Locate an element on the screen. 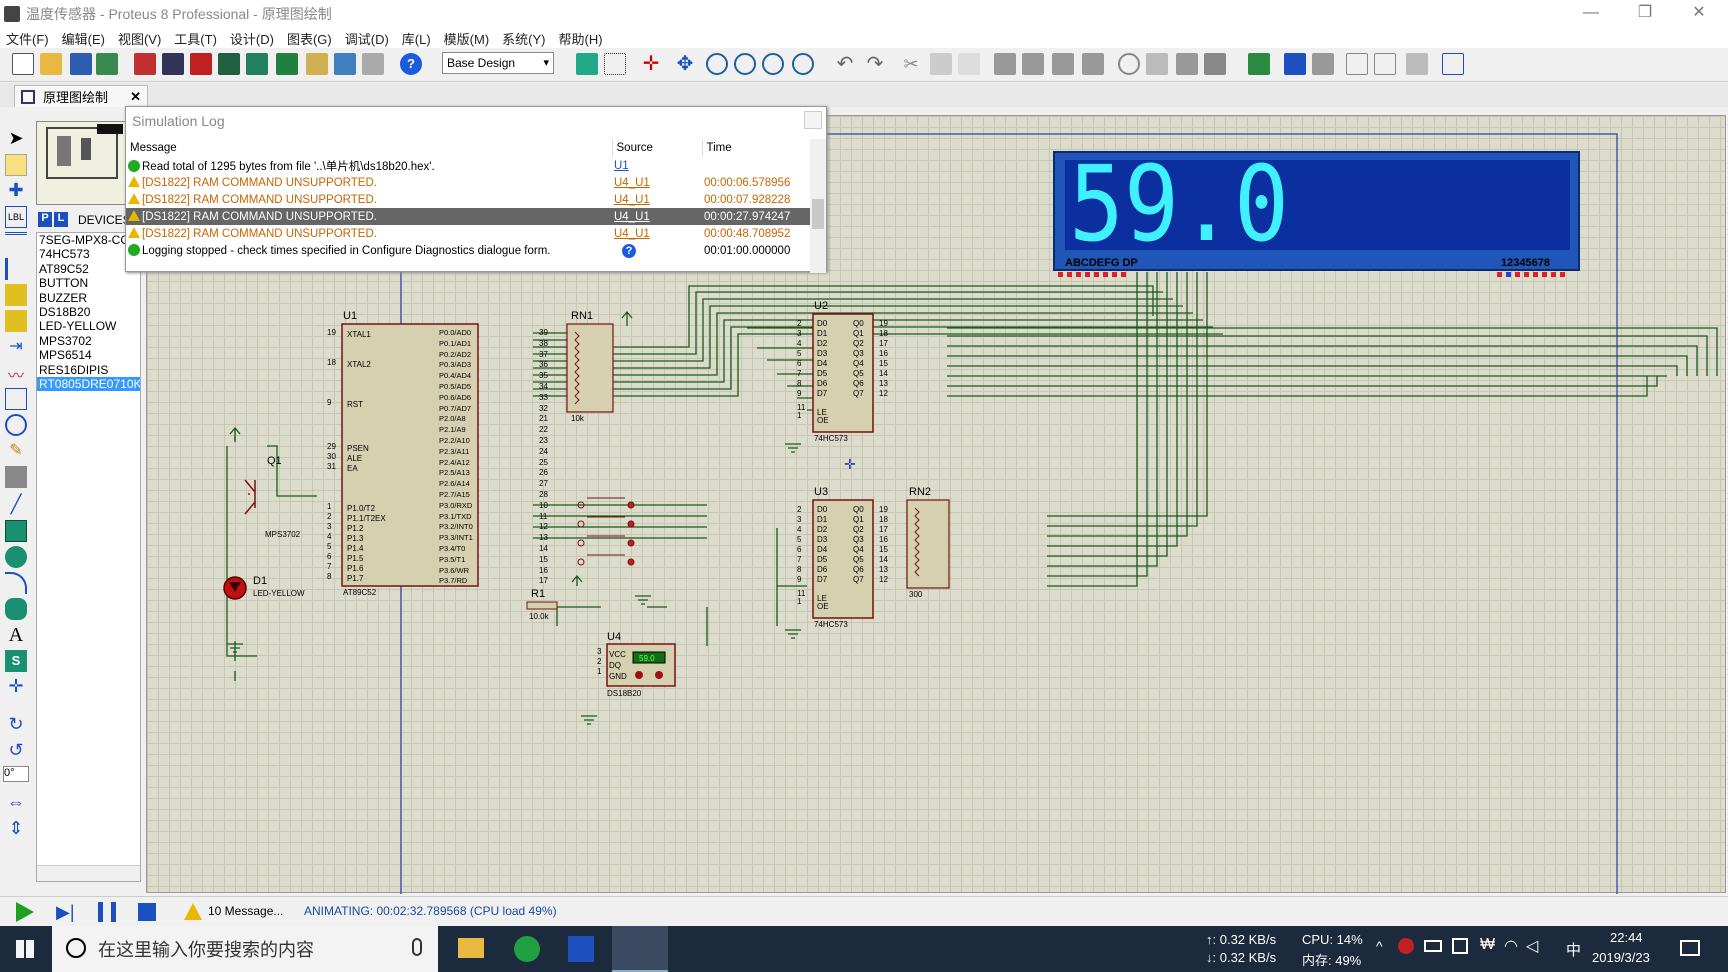 This screenshot has width=1728, height=972. import-icon is located at coordinates (107, 64).